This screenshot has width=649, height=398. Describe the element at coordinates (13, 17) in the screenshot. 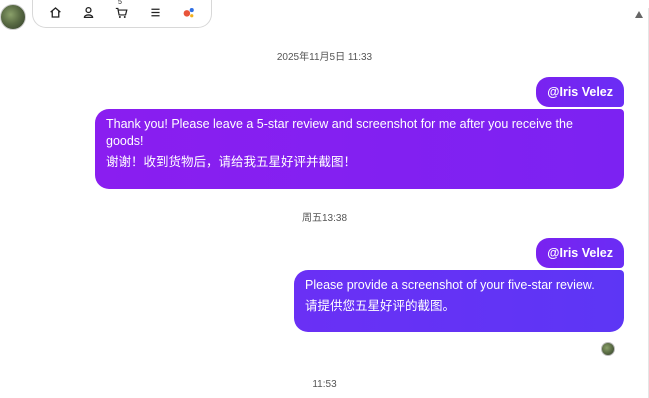

I see `user-avatar` at that location.